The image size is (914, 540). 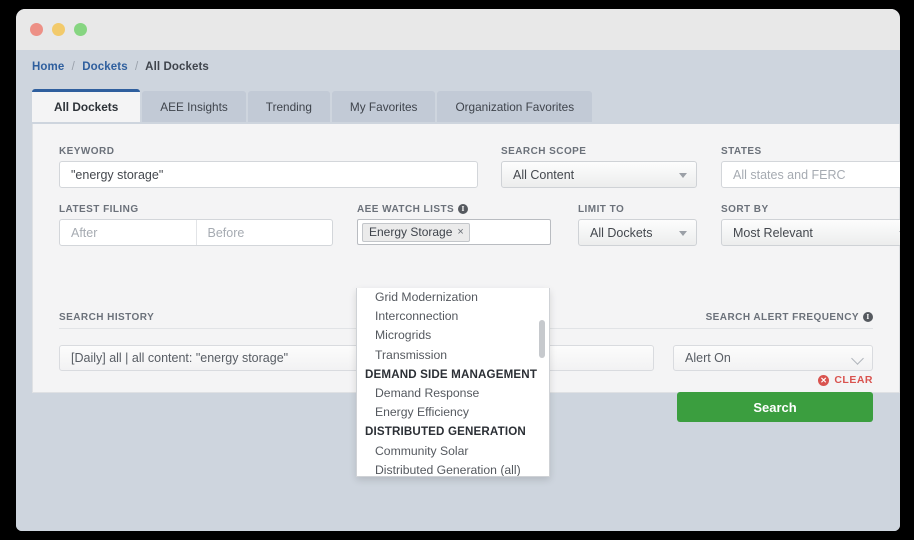 I want to click on search-alert-frequency-label-text: SEARCH ALERT FREQUENCY, so click(x=782, y=317).